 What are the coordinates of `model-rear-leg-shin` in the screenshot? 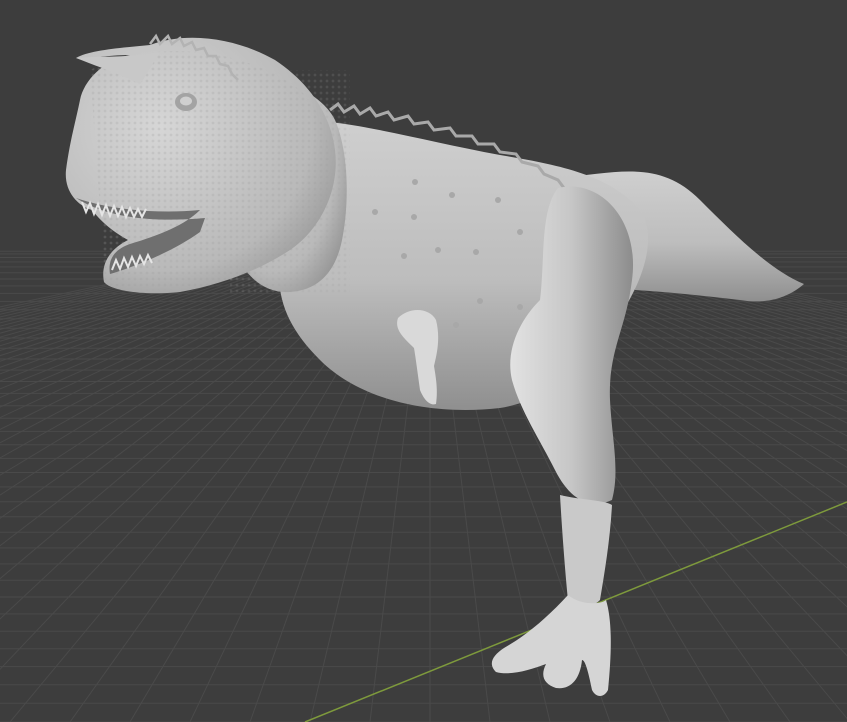 It's located at (586, 551).